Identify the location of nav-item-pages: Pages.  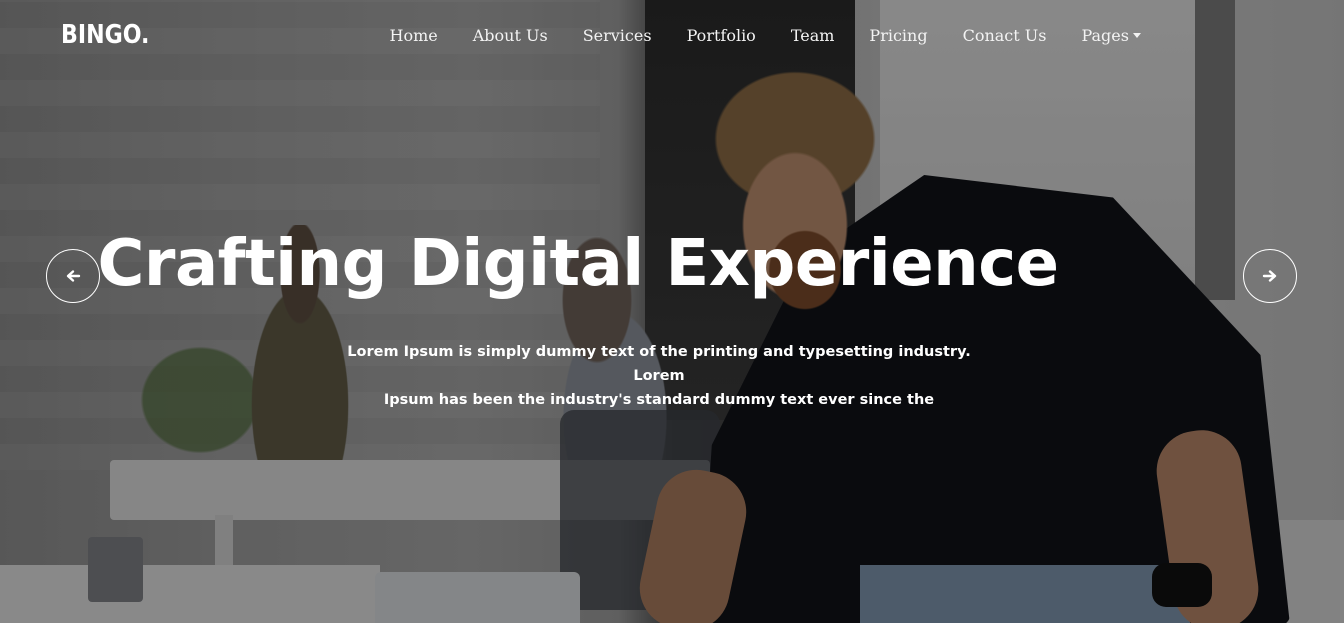
(1111, 35).